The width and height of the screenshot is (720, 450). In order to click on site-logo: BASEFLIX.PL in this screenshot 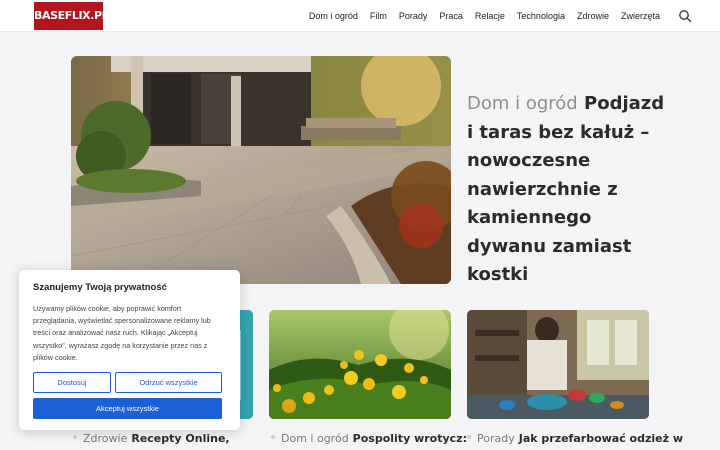, I will do `click(71, 16)`.